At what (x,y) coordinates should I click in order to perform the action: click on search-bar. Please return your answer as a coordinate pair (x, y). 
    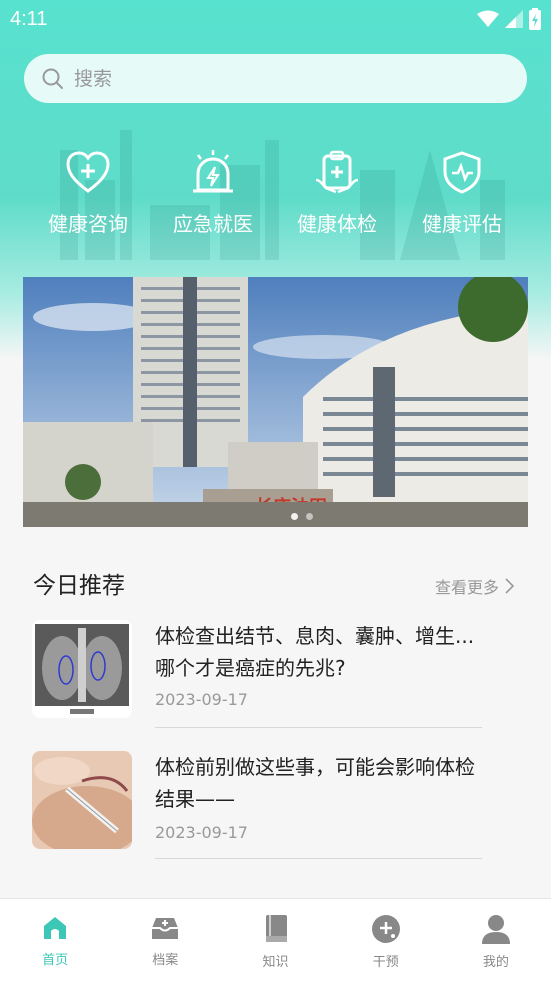
    Looking at the image, I should click on (275, 78).